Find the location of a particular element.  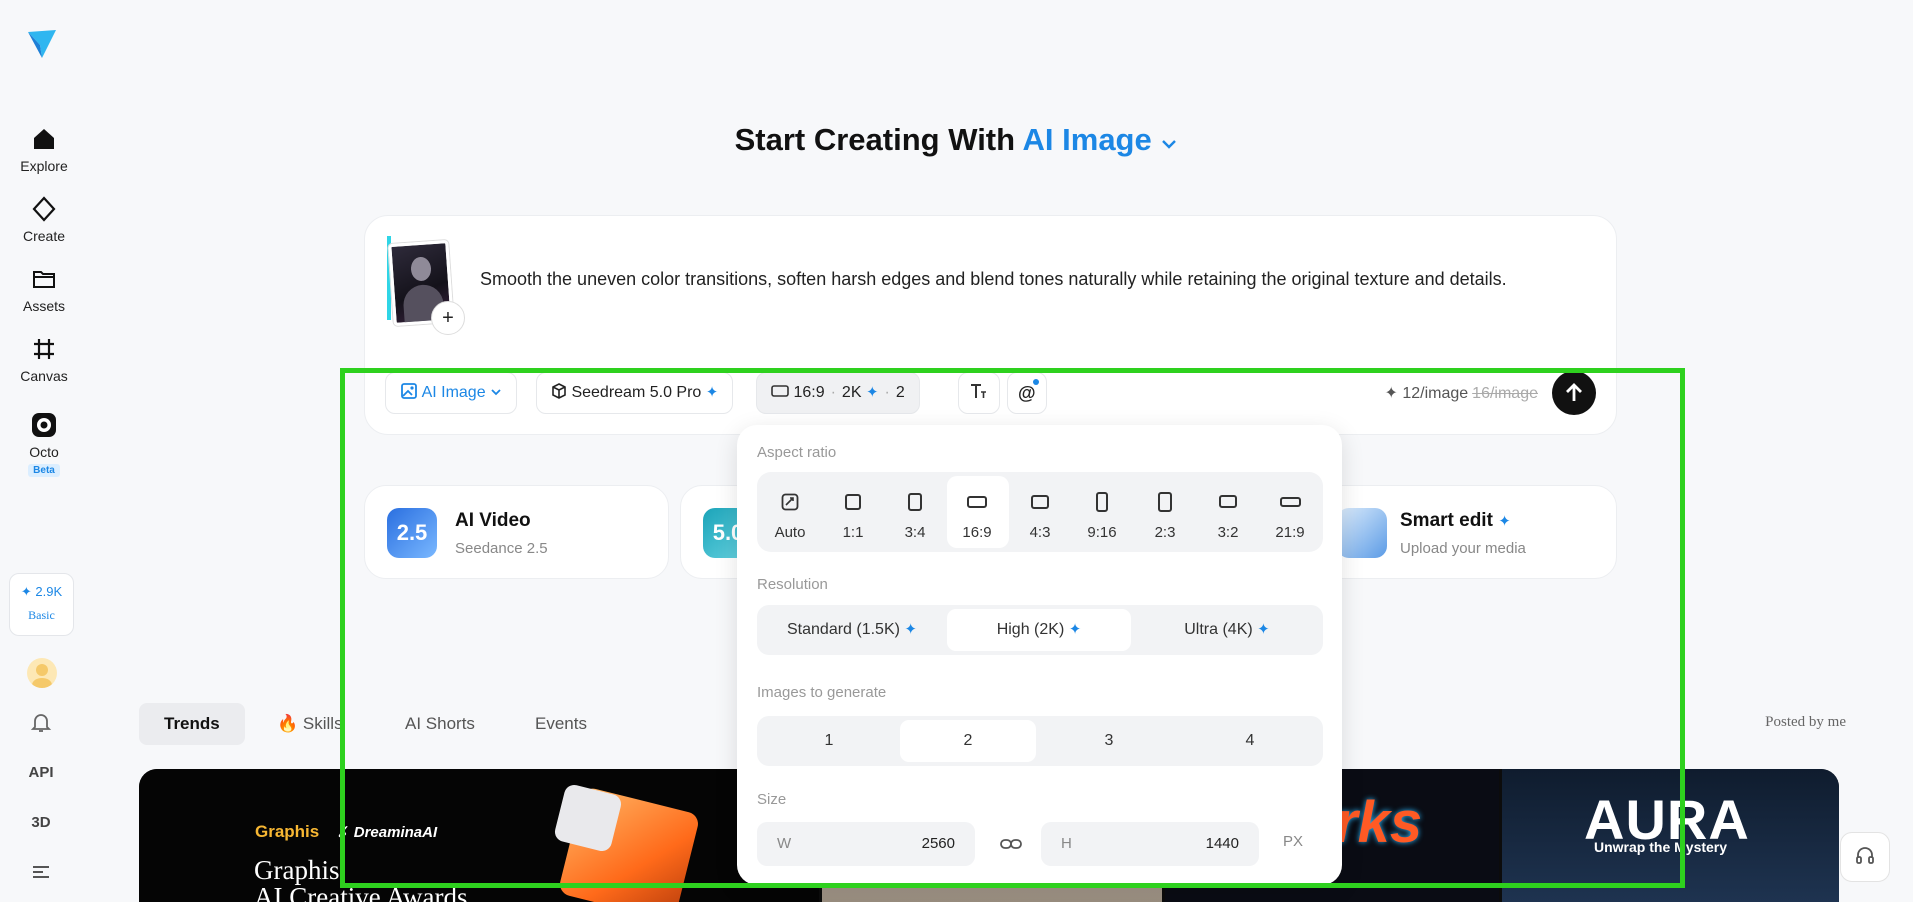

plan-label: Basic is located at coordinates (41, 615).